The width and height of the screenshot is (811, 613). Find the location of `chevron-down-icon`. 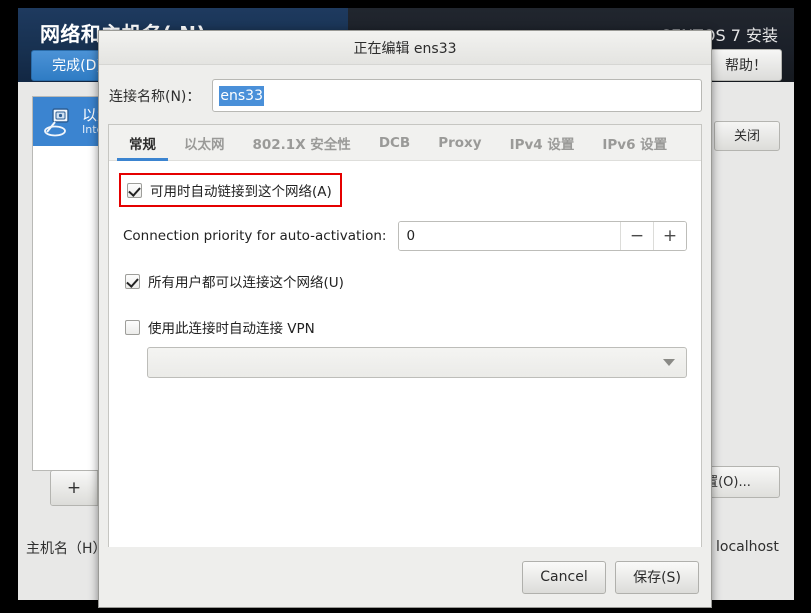

chevron-down-icon is located at coordinates (669, 362).